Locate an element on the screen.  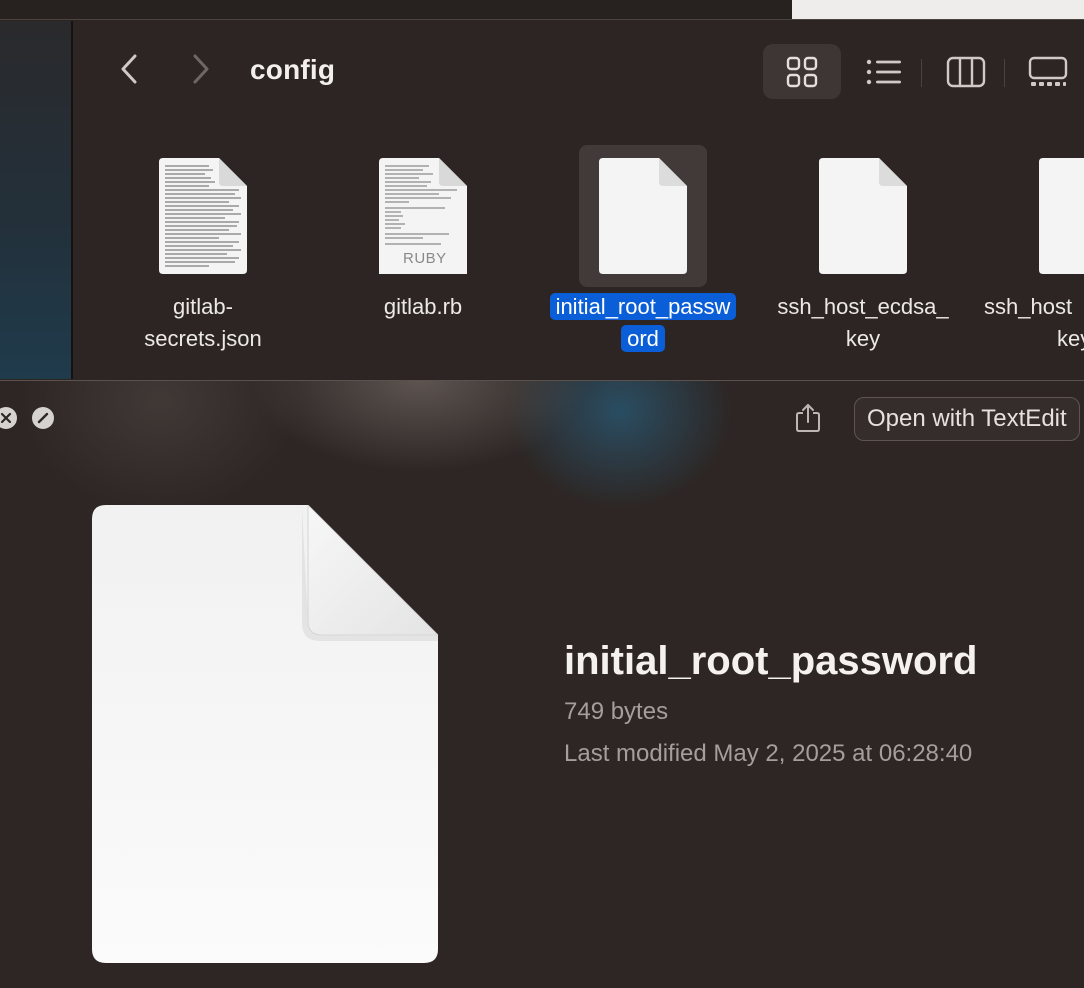
file-name-line: gitlab.rb is located at coordinates (423, 306).